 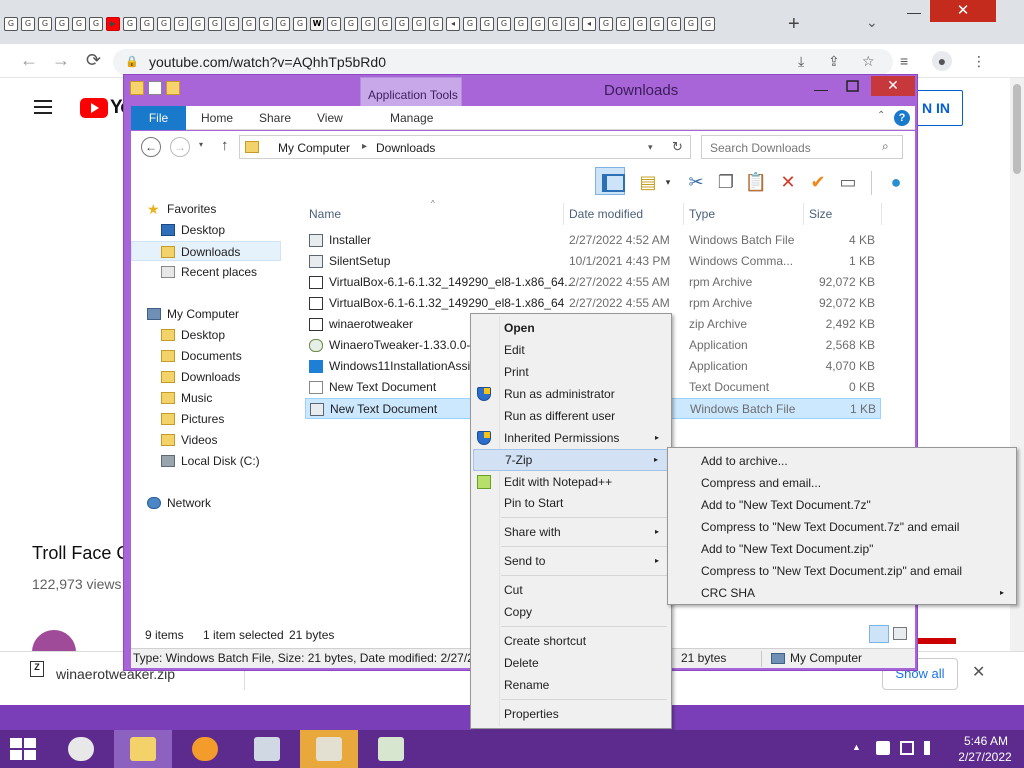 What do you see at coordinates (158, 118) in the screenshot?
I see `tab-file: File` at bounding box center [158, 118].